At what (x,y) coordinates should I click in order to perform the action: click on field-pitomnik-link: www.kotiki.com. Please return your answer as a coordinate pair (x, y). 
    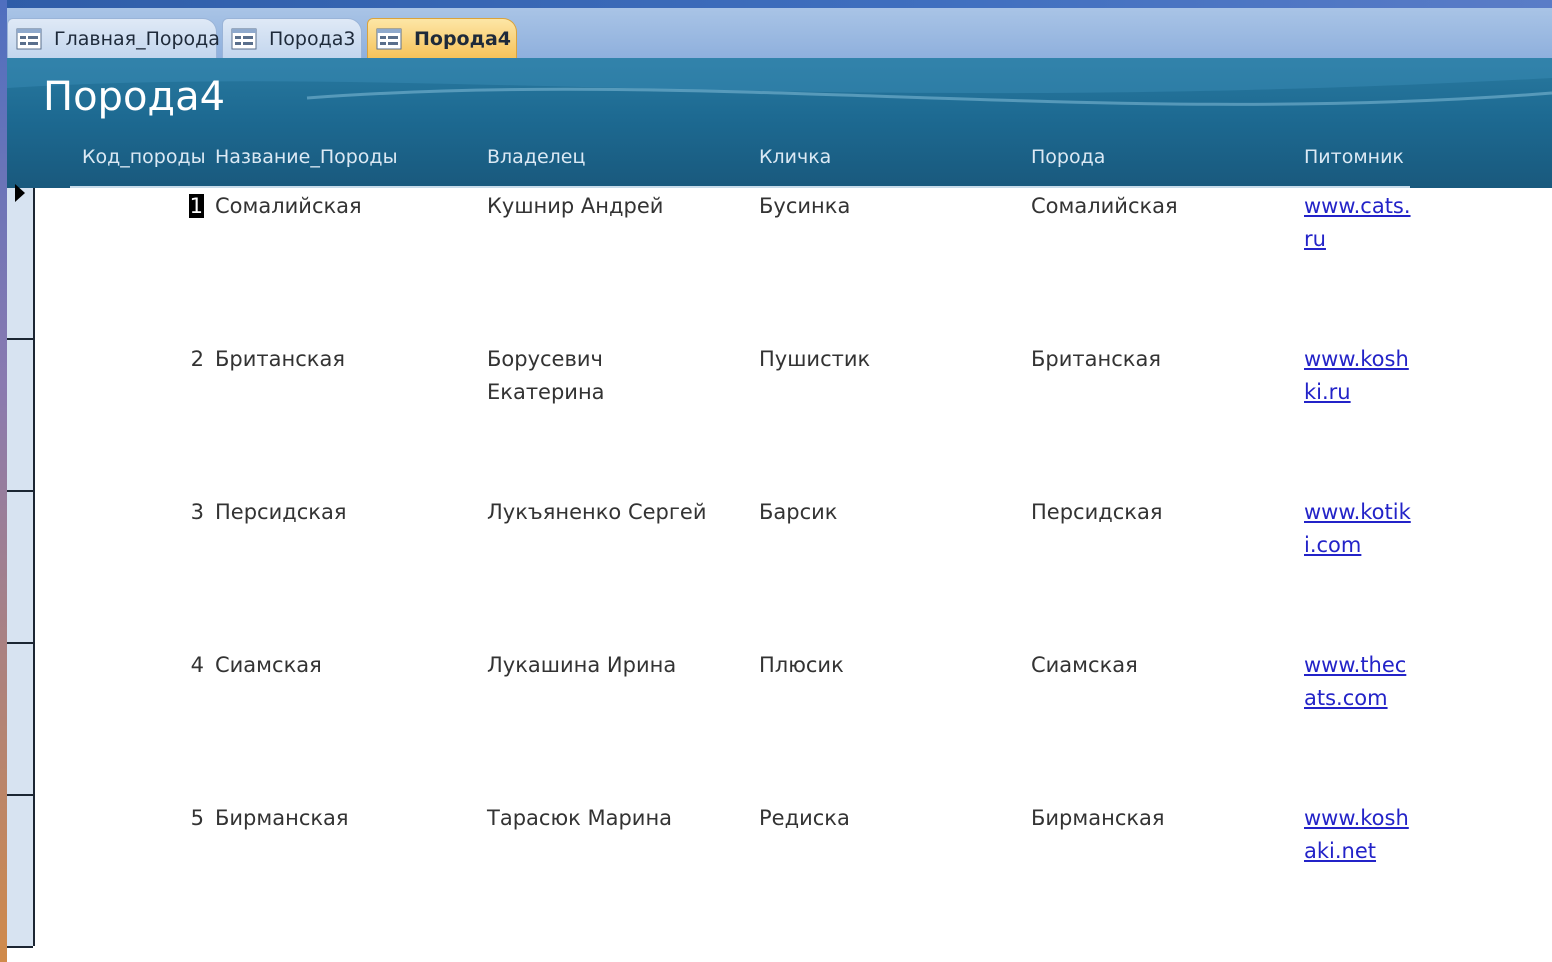
    Looking at the image, I should click on (1359, 529).